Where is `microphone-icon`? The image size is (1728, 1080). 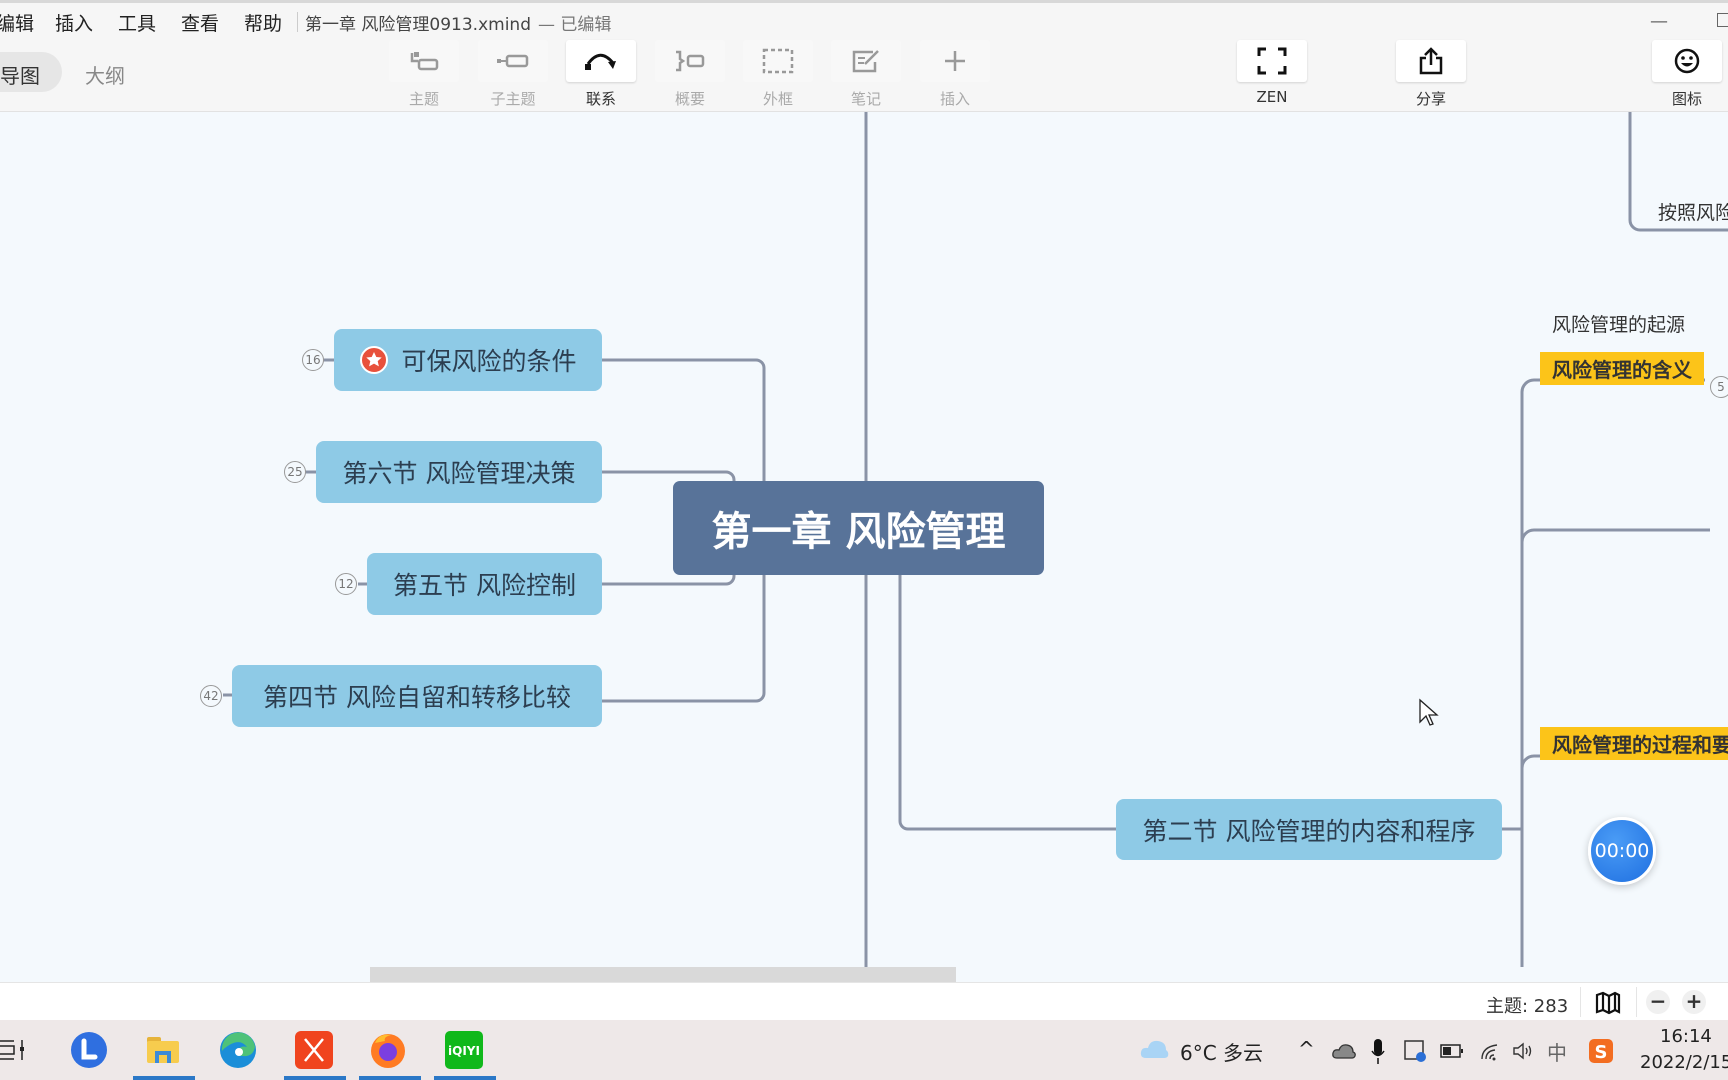 microphone-icon is located at coordinates (1378, 1052).